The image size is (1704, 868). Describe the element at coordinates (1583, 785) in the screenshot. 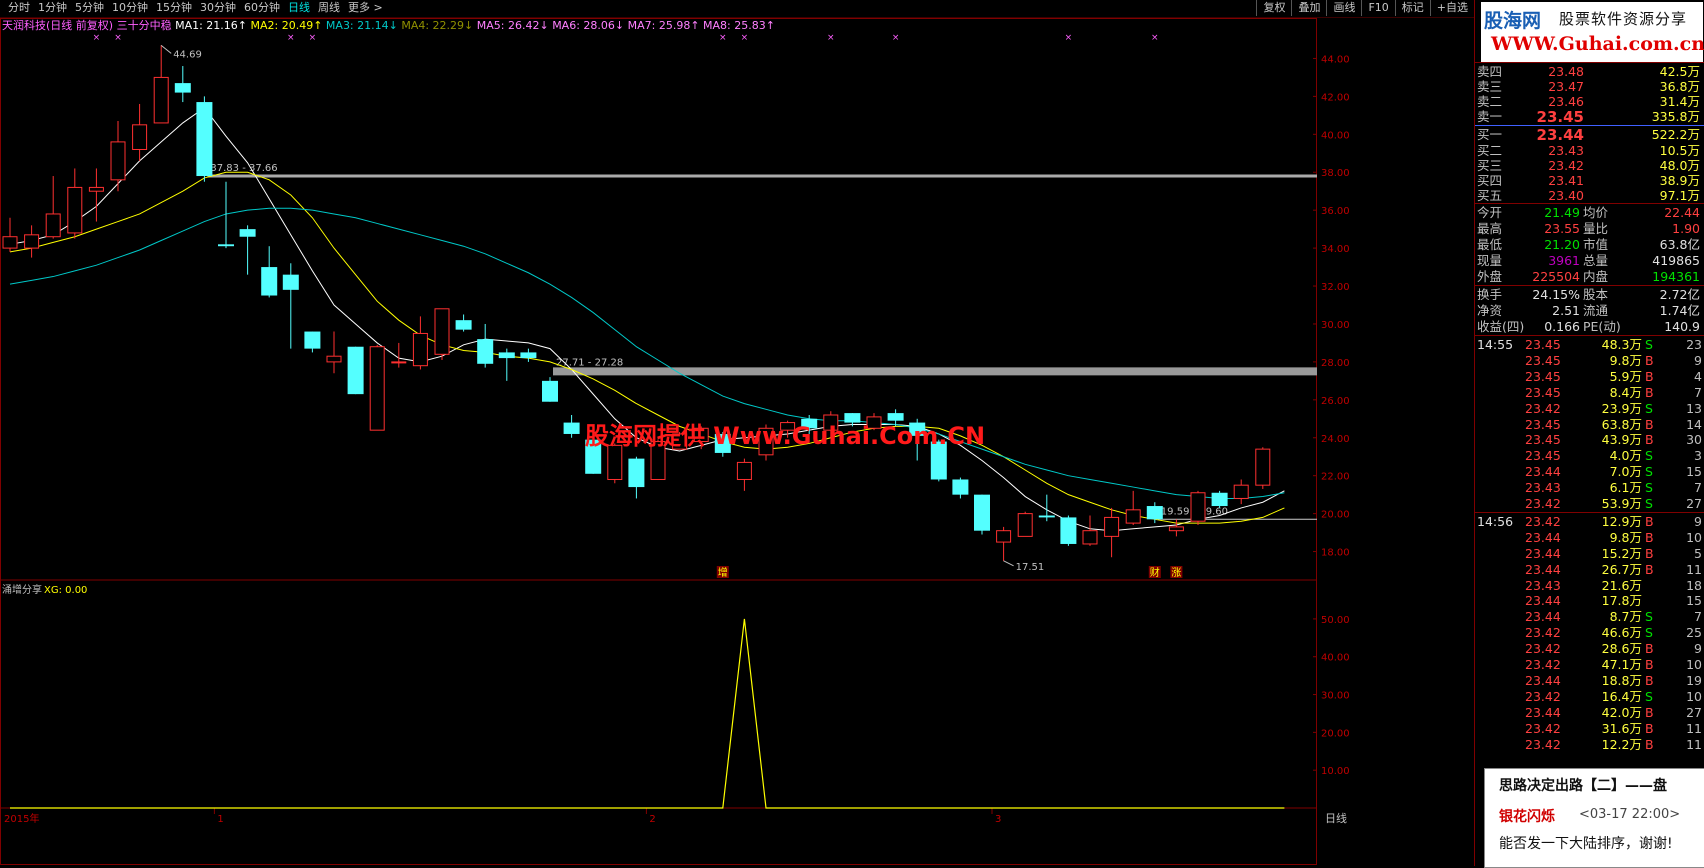

I see `popup-title: 思路决定出路【二】——盘` at that location.